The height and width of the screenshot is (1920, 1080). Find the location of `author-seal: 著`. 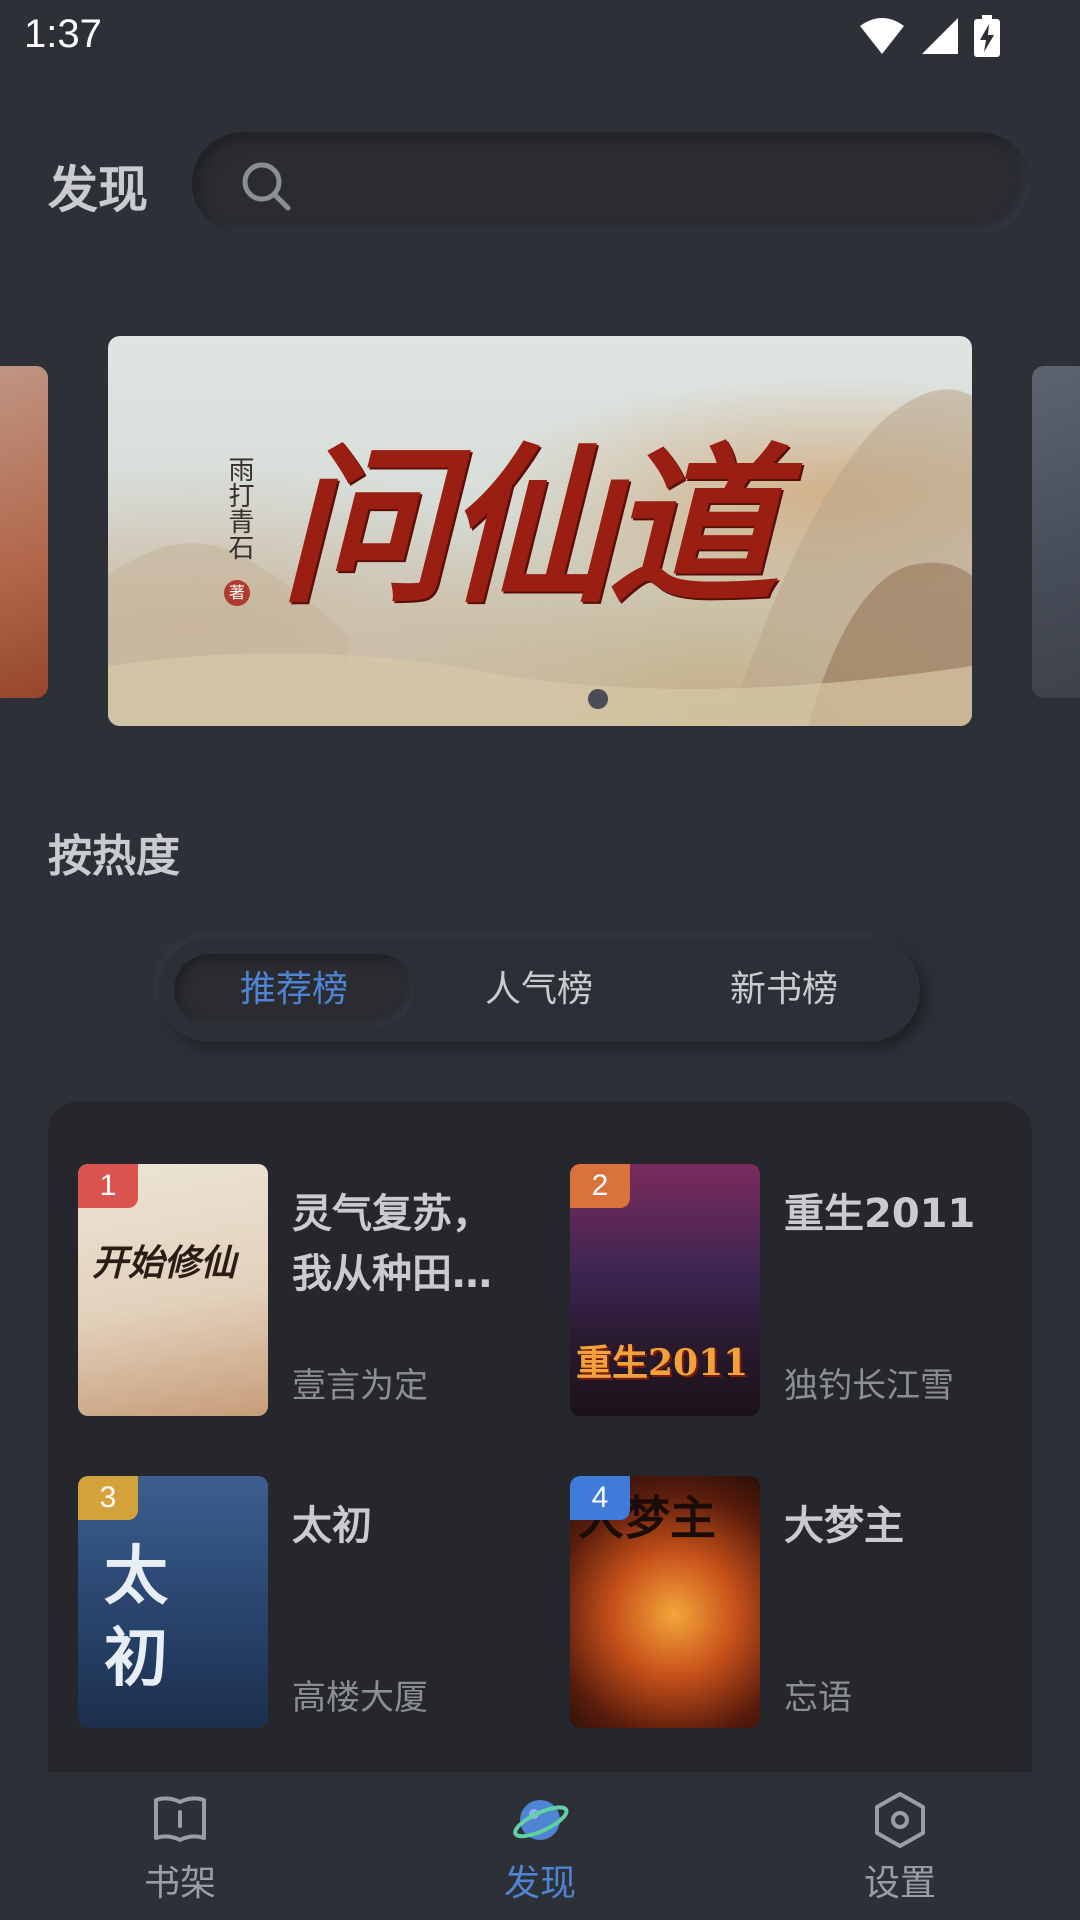

author-seal: 著 is located at coordinates (237, 593).